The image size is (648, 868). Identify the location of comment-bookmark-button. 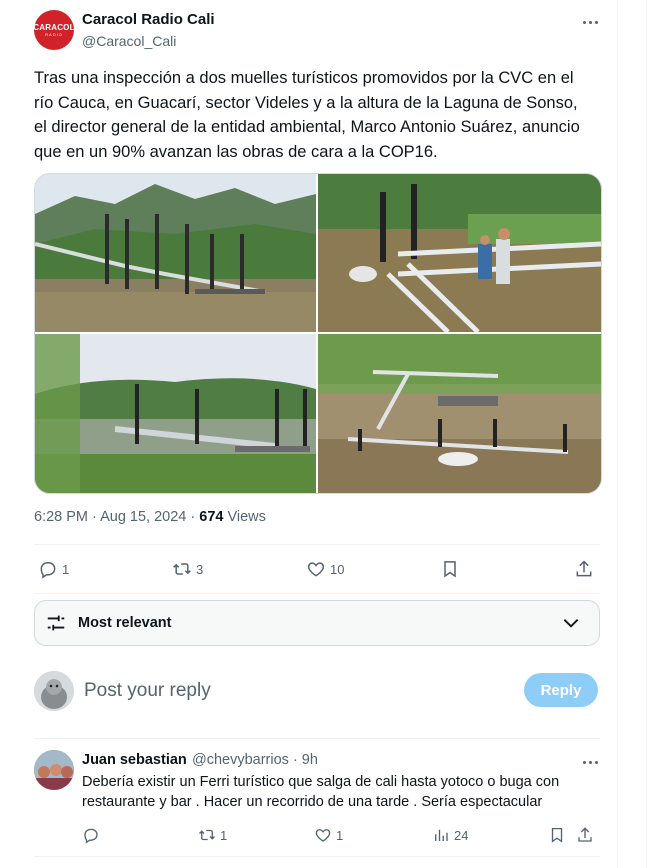
(557, 835).